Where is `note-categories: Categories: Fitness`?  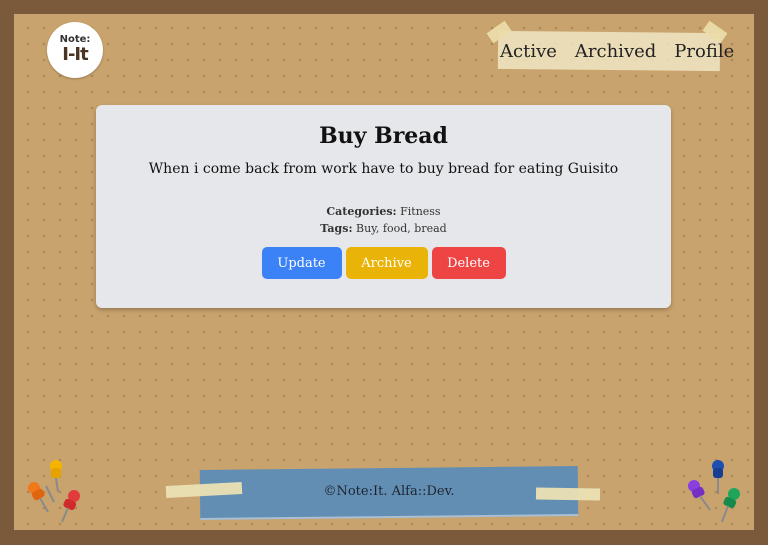
note-categories: Categories: Fitness is located at coordinates (383, 211).